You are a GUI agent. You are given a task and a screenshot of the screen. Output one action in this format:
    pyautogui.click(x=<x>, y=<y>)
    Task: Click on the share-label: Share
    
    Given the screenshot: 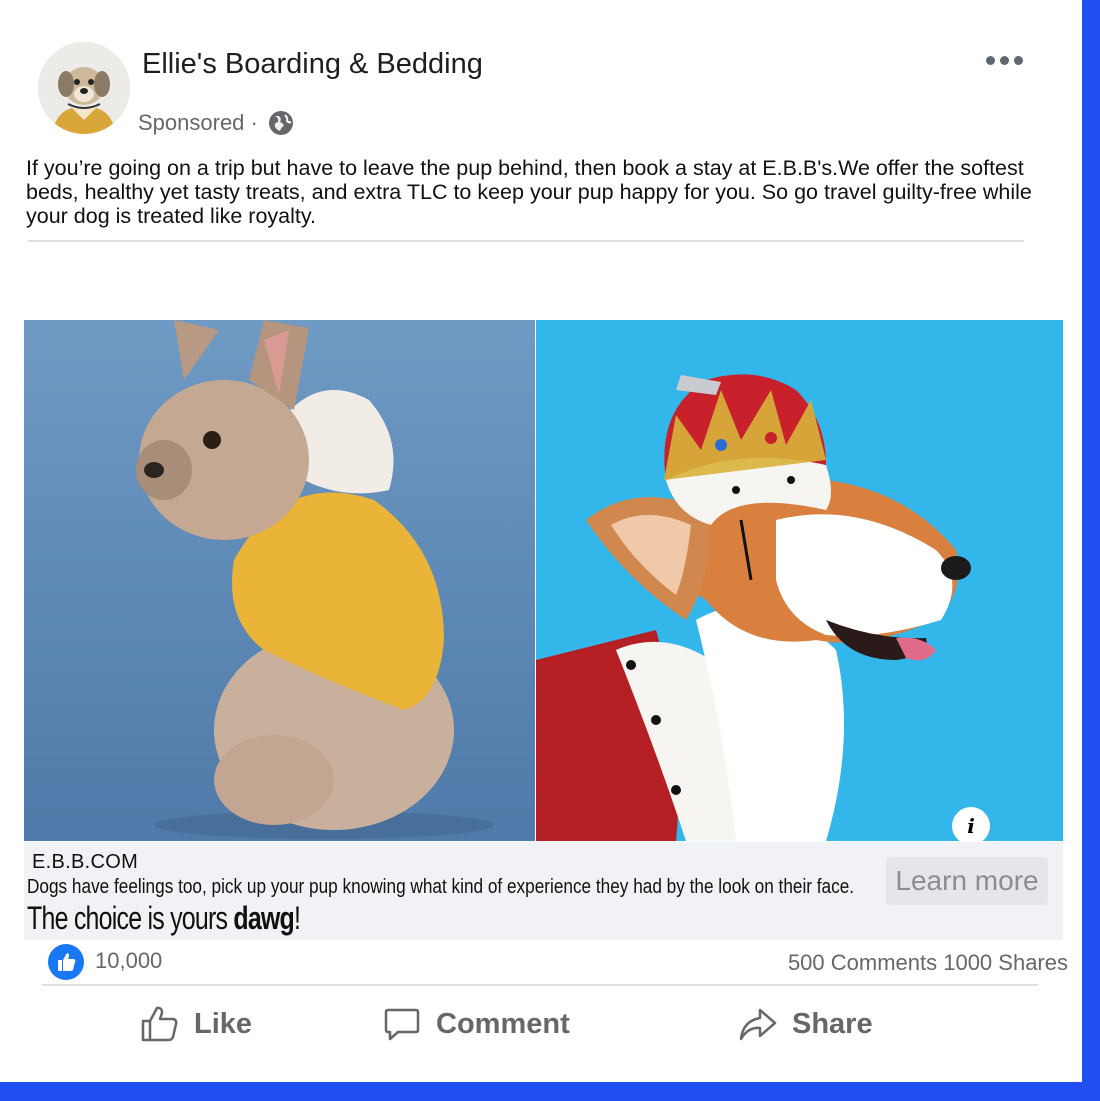 What is the action you would take?
    pyautogui.click(x=832, y=1023)
    